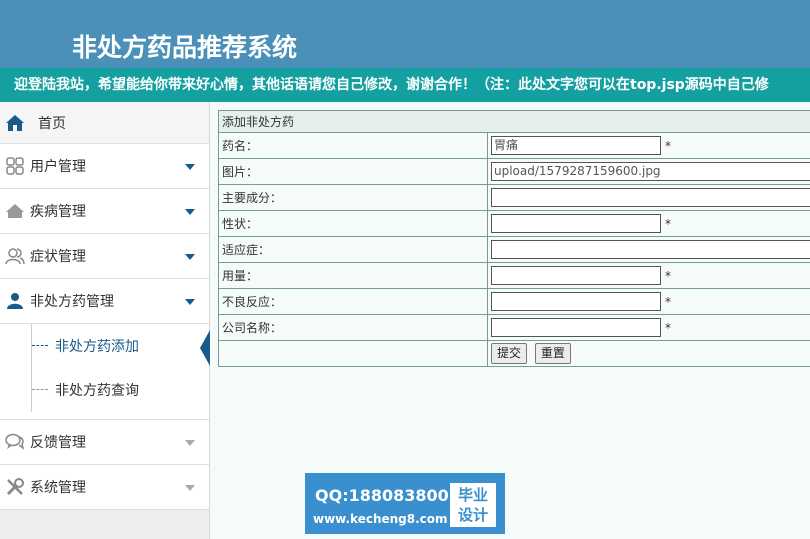 The height and width of the screenshot is (539, 810). I want to click on sidebar-item-label: 症状管理, so click(58, 257).